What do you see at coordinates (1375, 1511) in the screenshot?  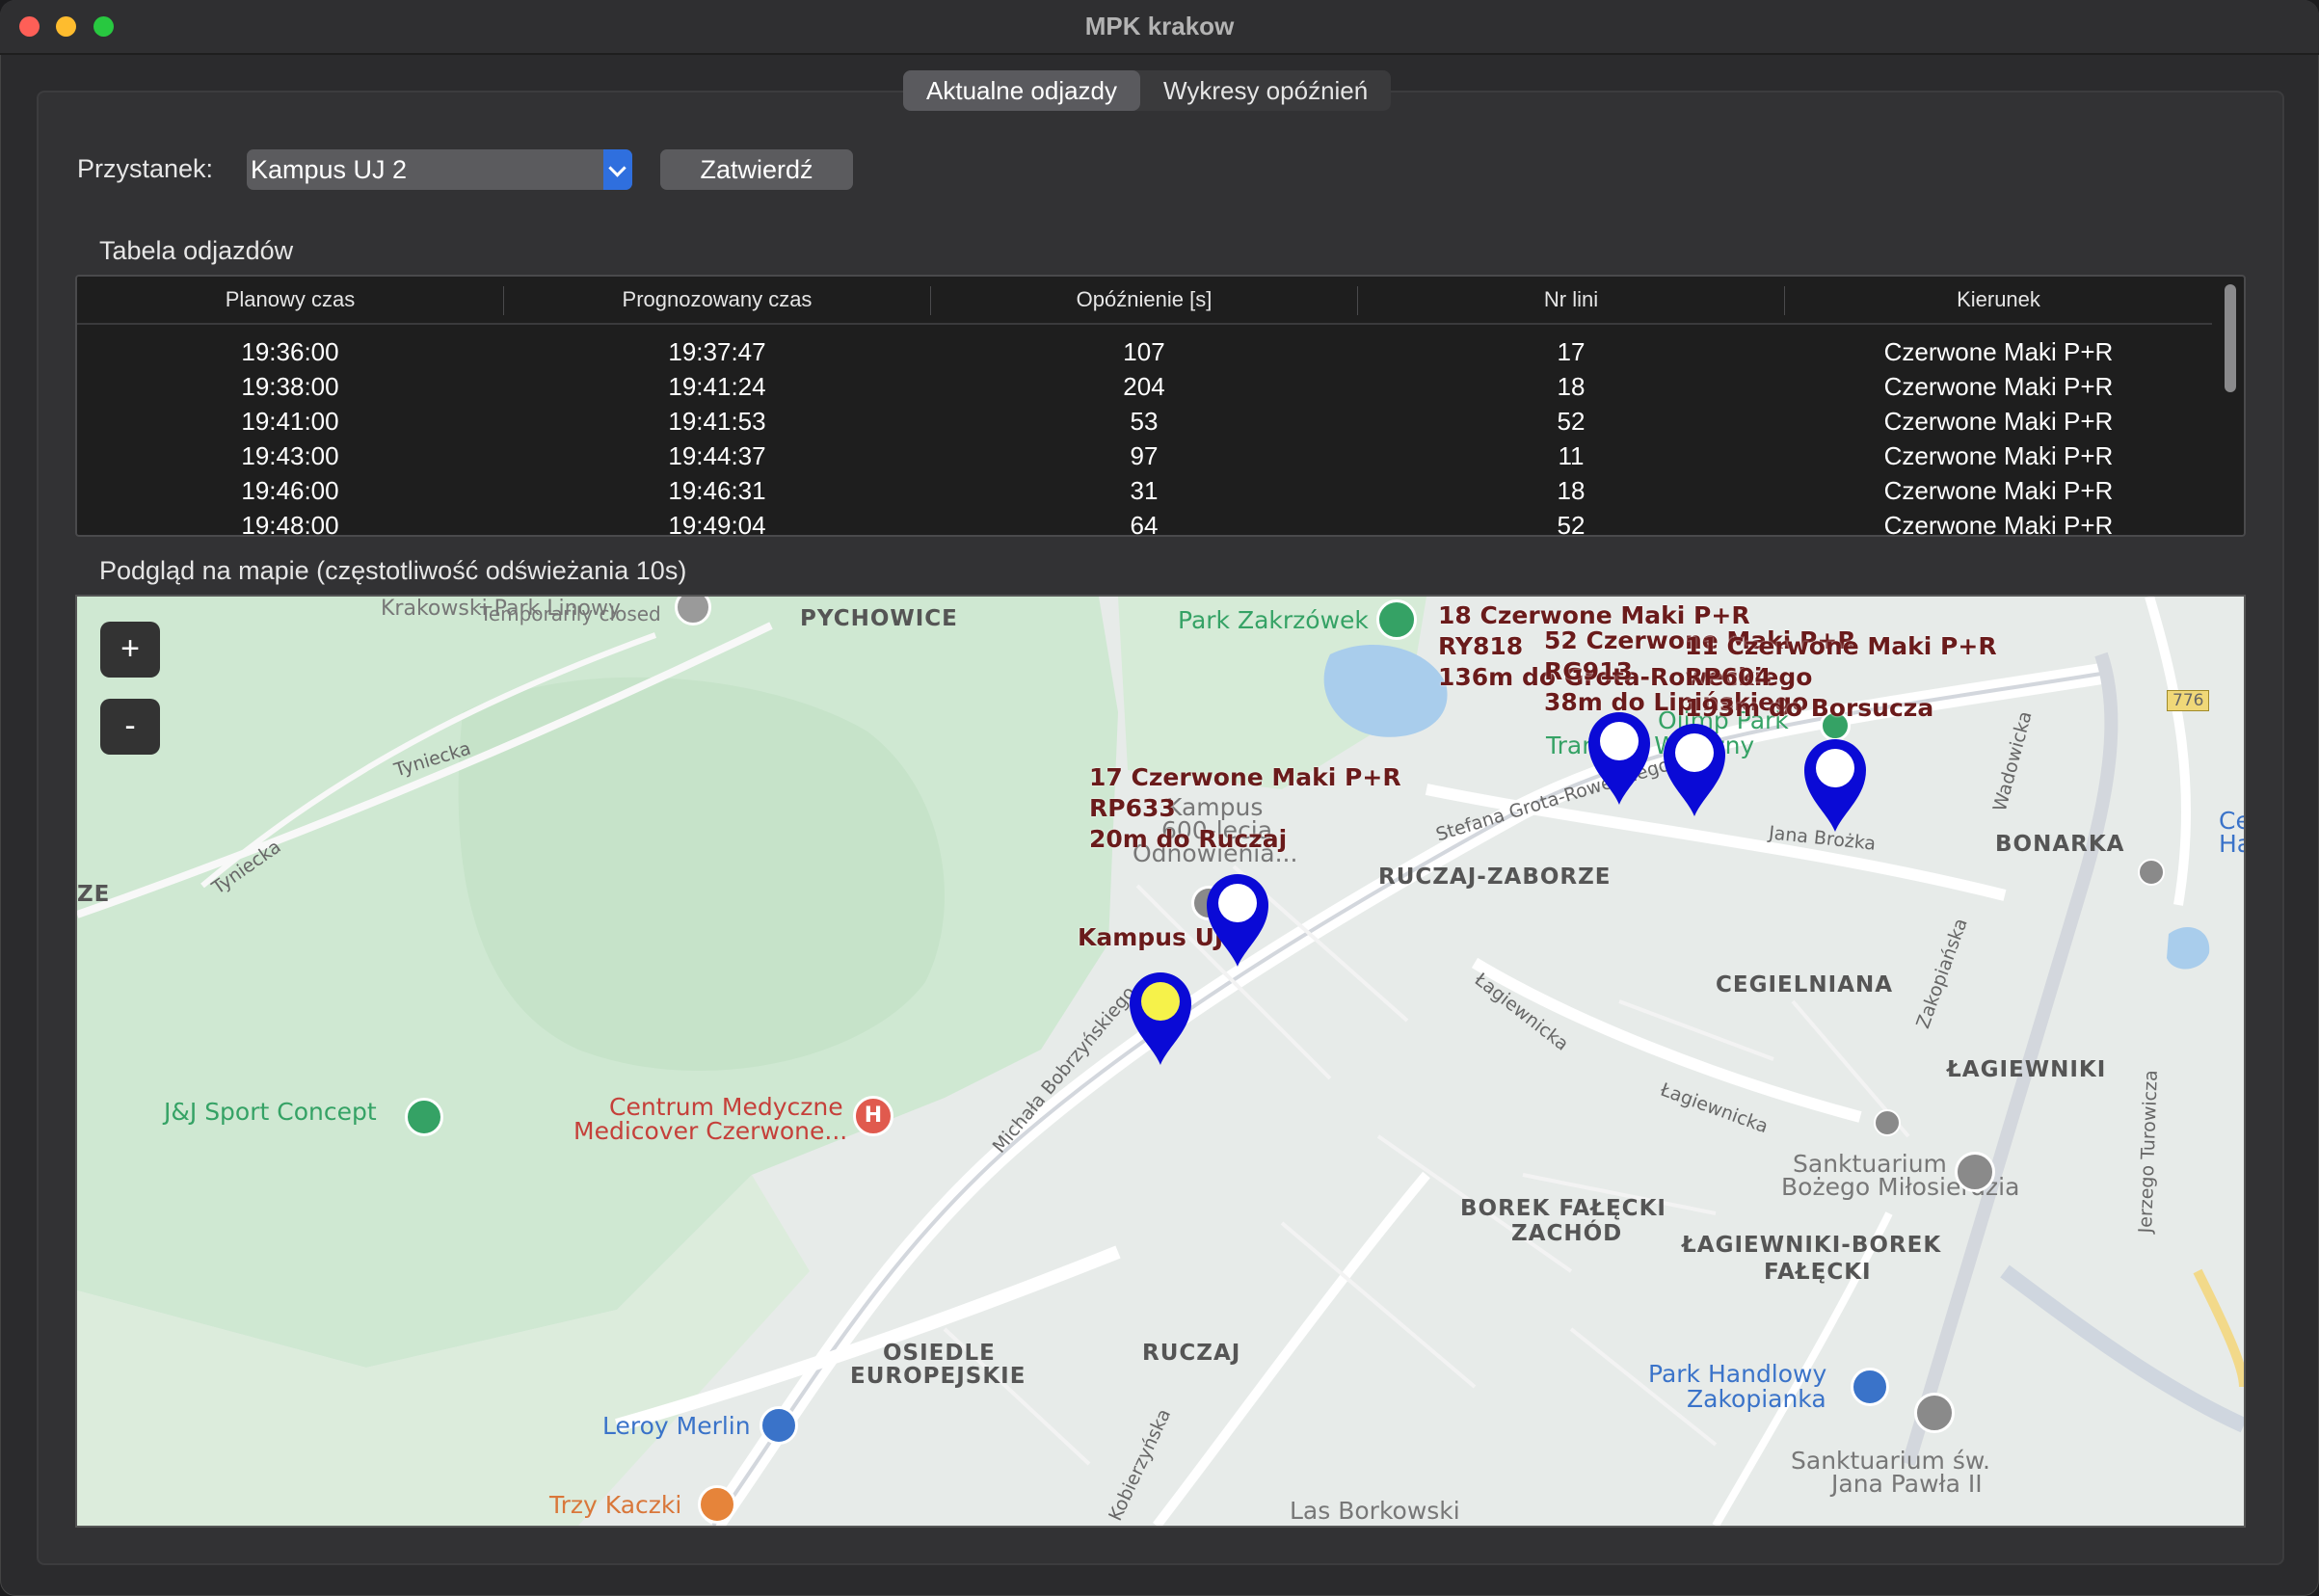 I see `poi-label: Las Borkowski` at bounding box center [1375, 1511].